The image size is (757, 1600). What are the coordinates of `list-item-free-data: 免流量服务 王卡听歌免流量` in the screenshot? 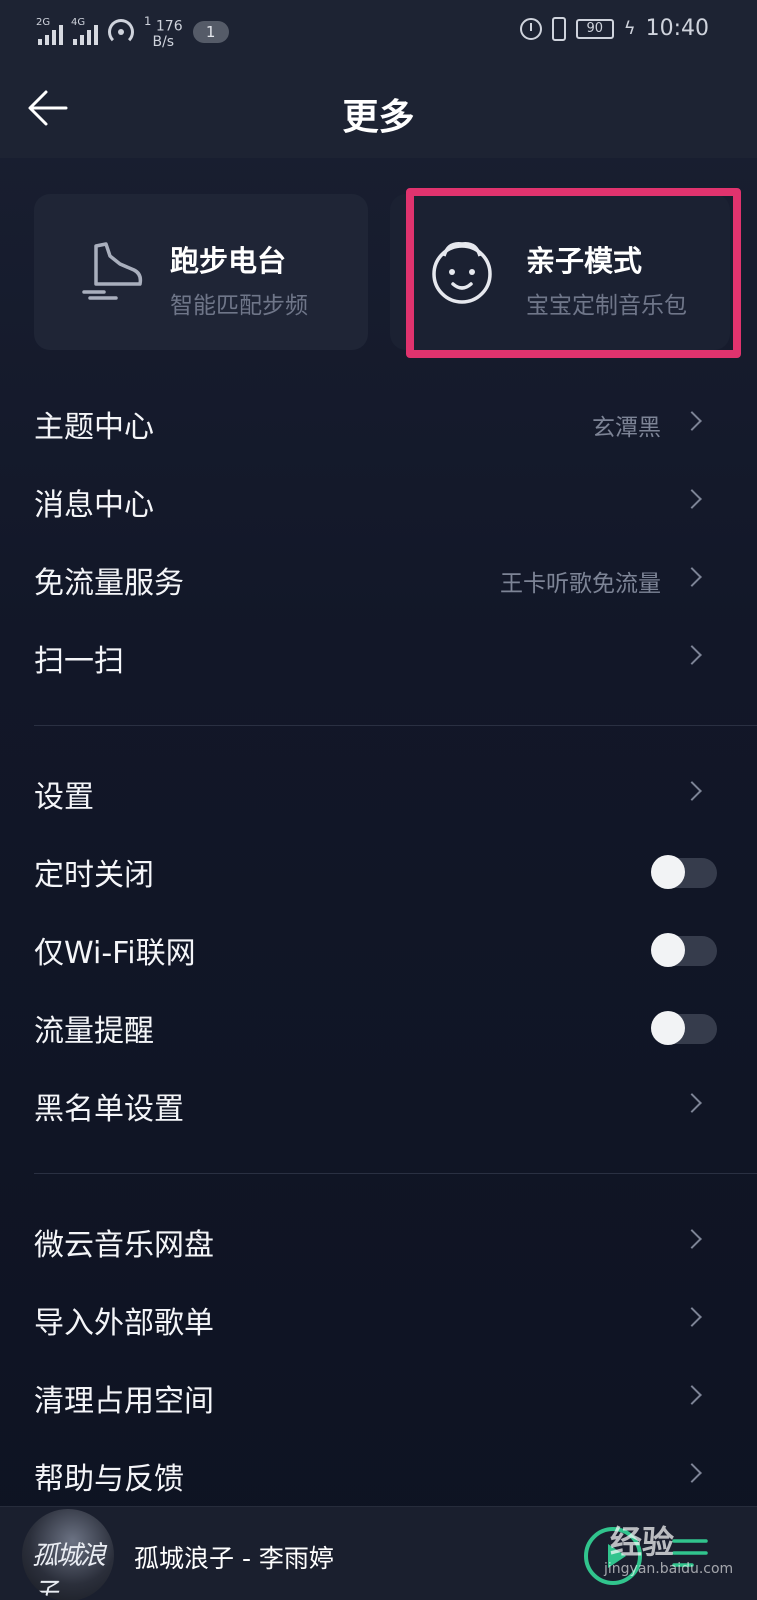 It's located at (378, 580).